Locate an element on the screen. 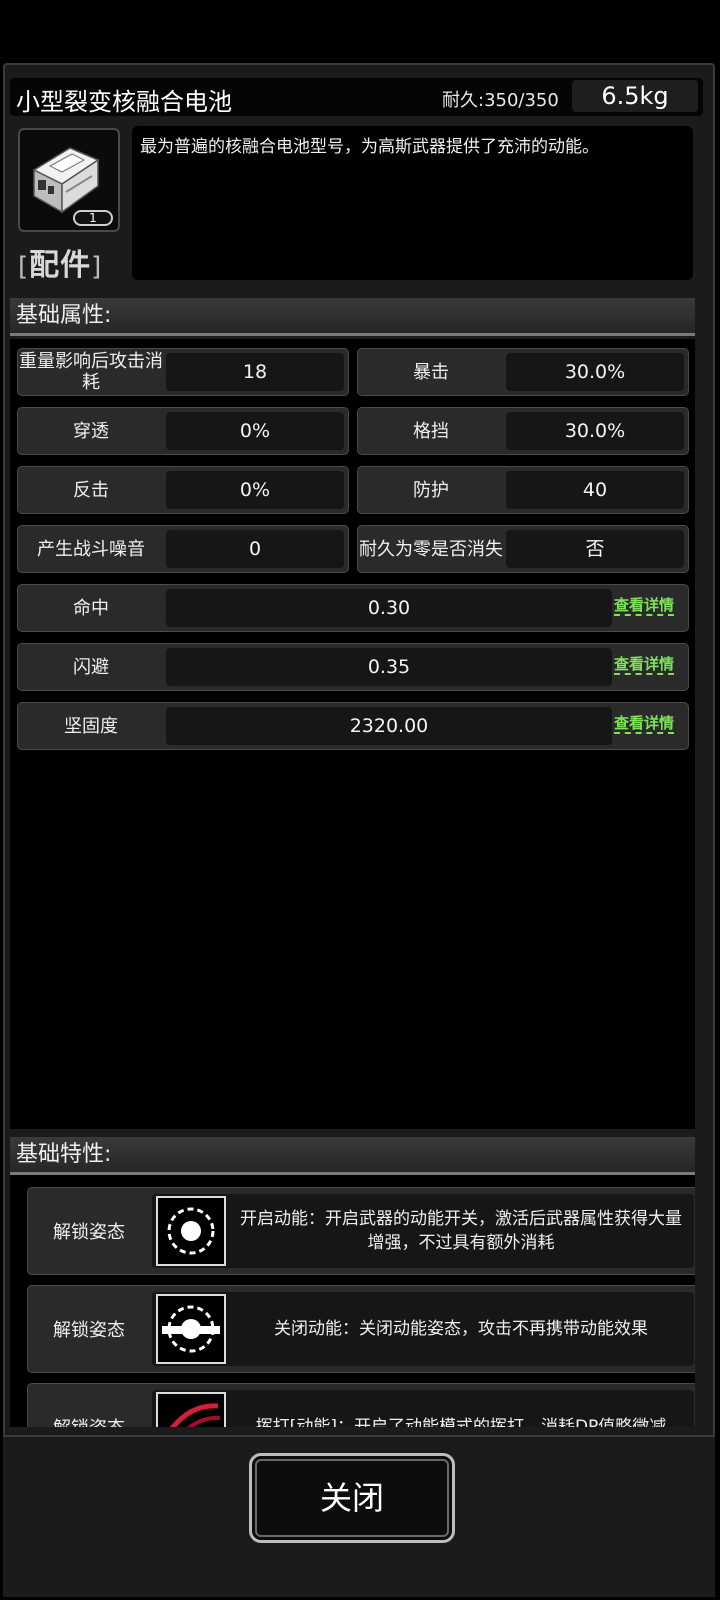 The height and width of the screenshot is (1600, 720). attr-cell-block: 格挡 30.0% is located at coordinates (523, 431).